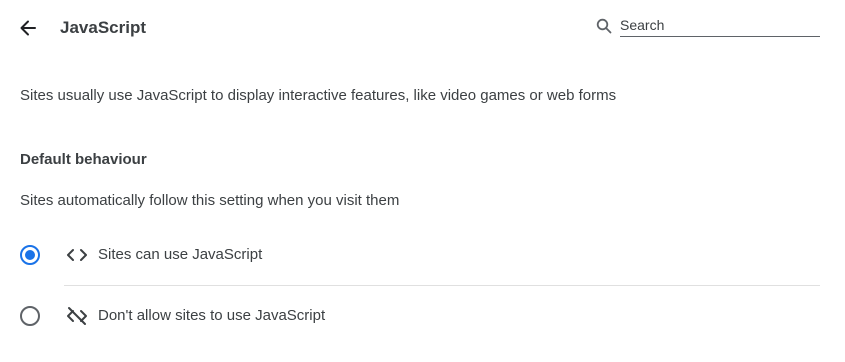  What do you see at coordinates (604, 26) in the screenshot?
I see `search-icon` at bounding box center [604, 26].